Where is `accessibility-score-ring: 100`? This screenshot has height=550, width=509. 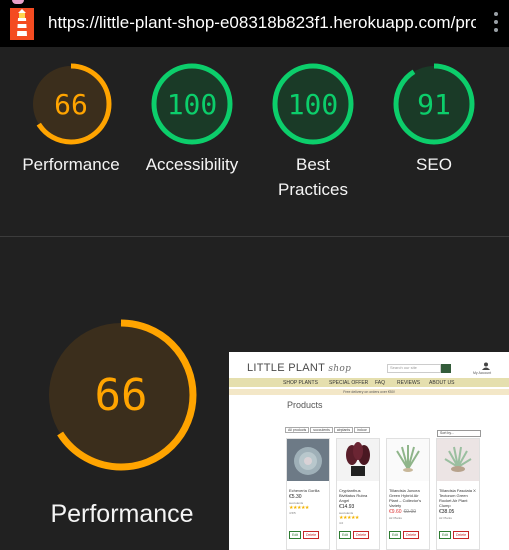
accessibility-score-ring: 100 is located at coordinates (192, 104).